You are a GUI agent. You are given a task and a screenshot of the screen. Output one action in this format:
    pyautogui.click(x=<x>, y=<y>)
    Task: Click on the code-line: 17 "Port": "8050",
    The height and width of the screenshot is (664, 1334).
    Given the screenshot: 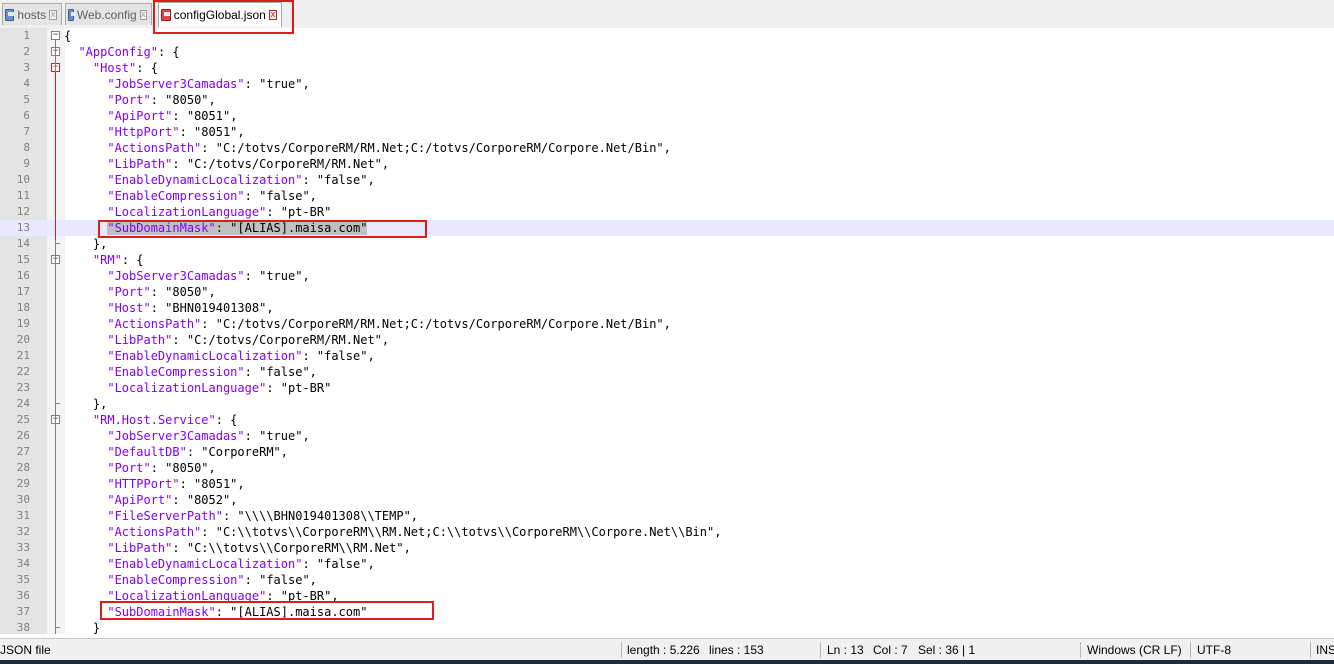 What is the action you would take?
    pyautogui.click(x=667, y=292)
    